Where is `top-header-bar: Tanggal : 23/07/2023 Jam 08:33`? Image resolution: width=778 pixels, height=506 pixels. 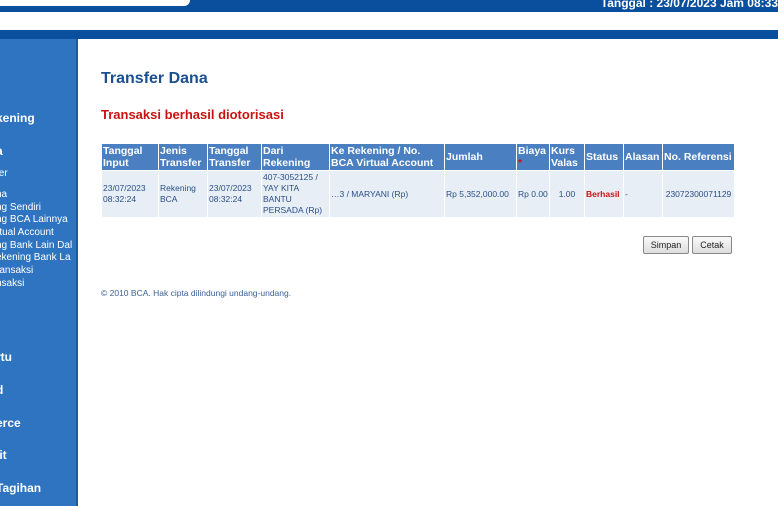 top-header-bar: Tanggal : 23/07/2023 Jam 08:33 is located at coordinates (389, 6).